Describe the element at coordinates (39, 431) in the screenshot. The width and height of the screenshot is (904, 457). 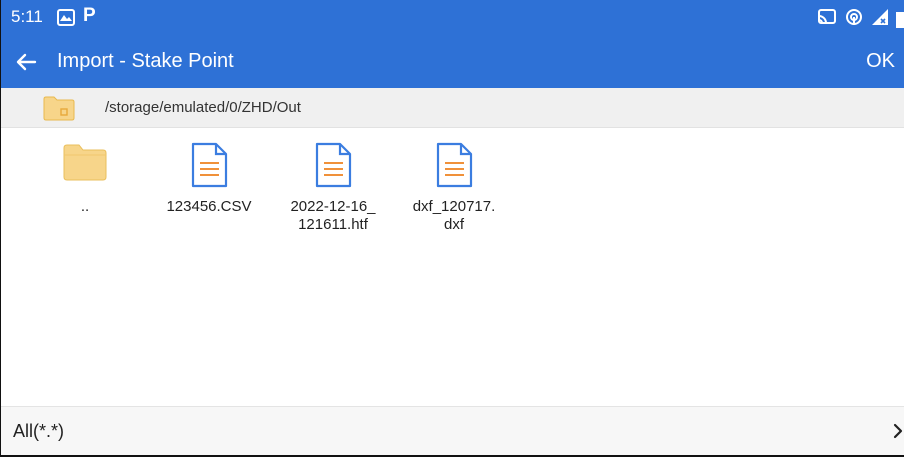
I see `filter-label: All(*.*)` at that location.